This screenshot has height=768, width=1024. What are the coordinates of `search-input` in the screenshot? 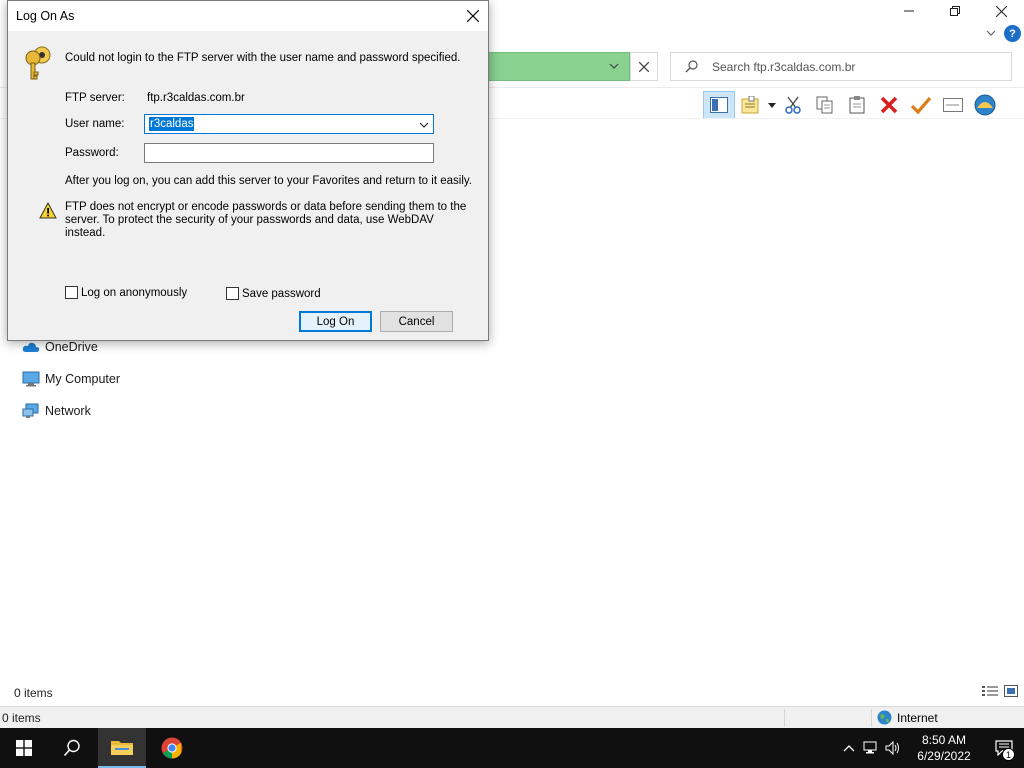 It's located at (857, 66).